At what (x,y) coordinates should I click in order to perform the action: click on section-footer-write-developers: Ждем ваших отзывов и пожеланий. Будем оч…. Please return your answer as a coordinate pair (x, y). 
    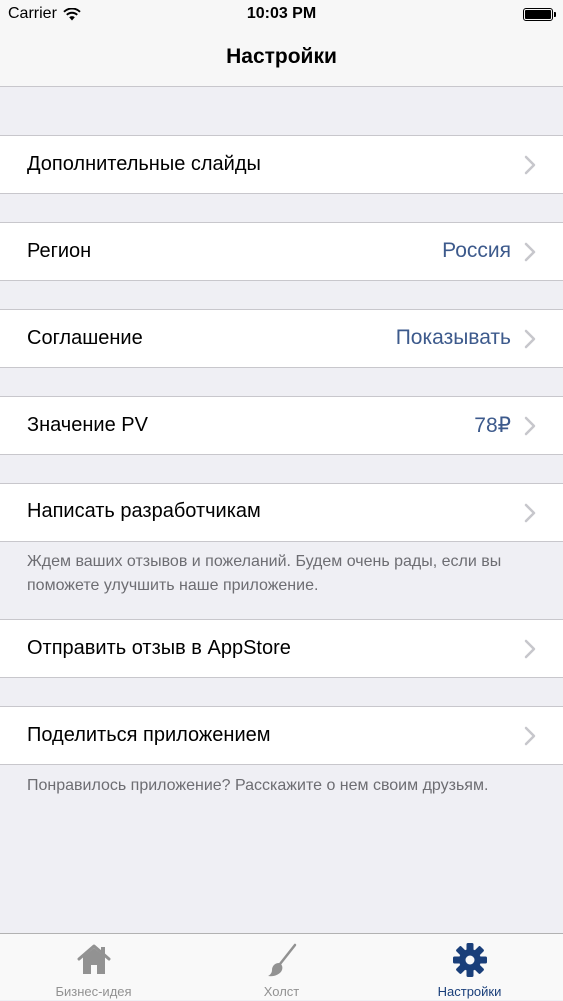
    Looking at the image, I should click on (264, 573).